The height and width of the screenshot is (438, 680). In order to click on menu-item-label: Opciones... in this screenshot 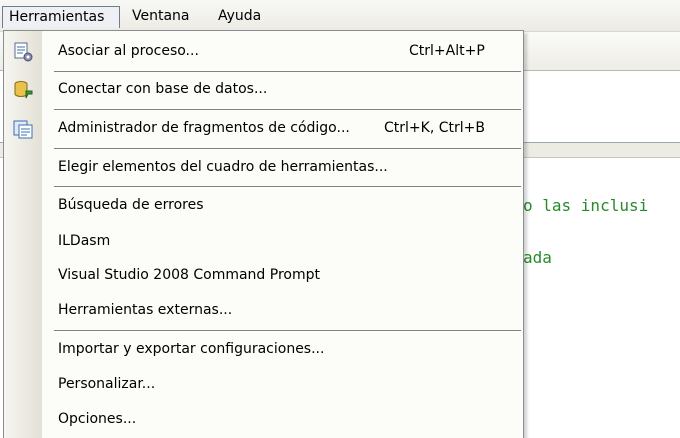, I will do `click(97, 419)`.